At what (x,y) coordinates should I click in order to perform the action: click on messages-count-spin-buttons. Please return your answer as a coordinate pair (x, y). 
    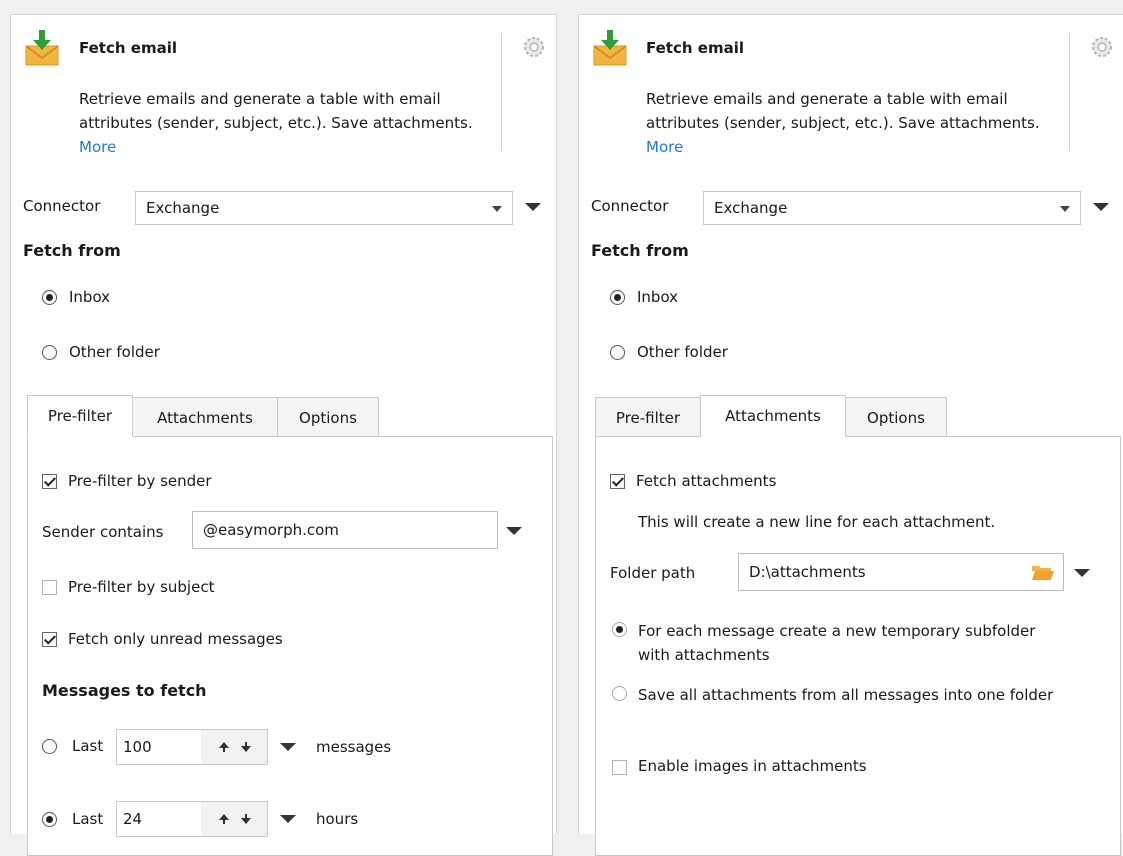
    Looking at the image, I should click on (234, 747).